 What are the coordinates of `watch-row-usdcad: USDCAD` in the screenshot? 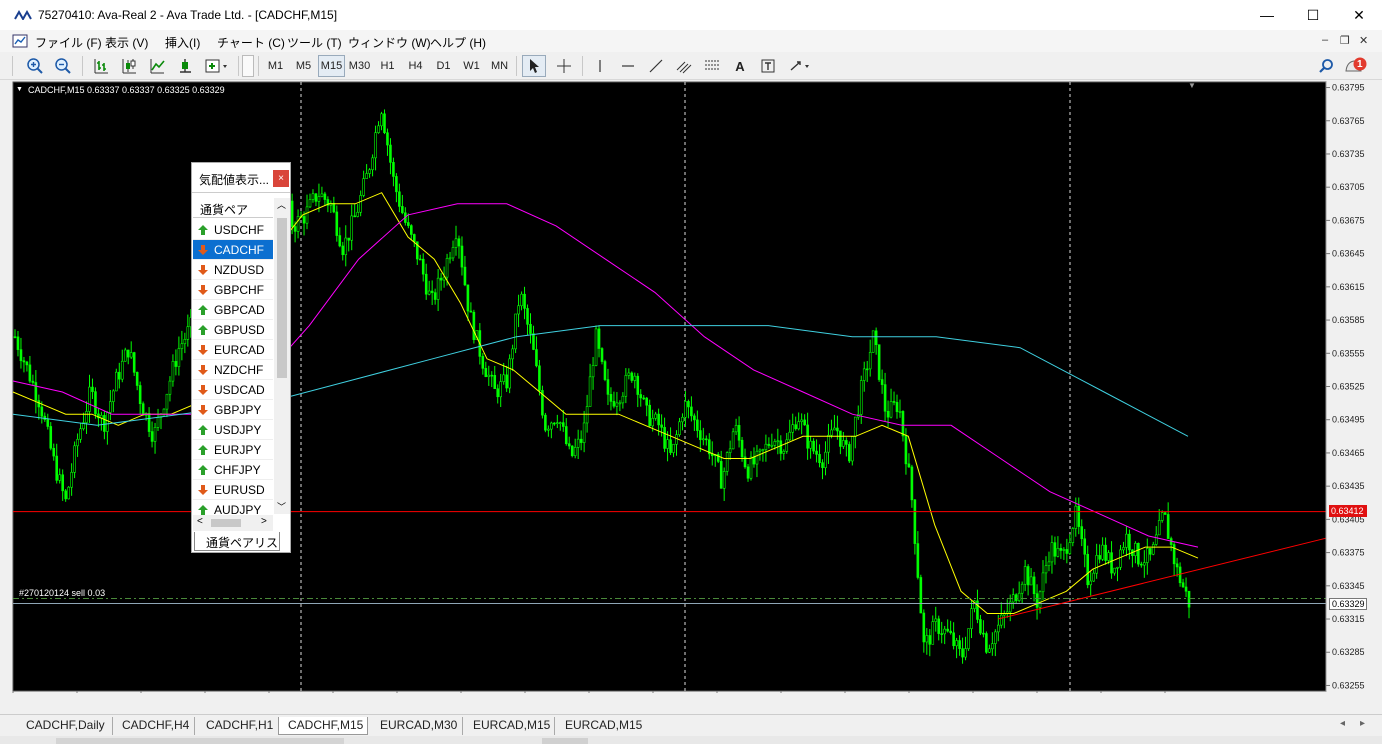 It's located at (233, 390).